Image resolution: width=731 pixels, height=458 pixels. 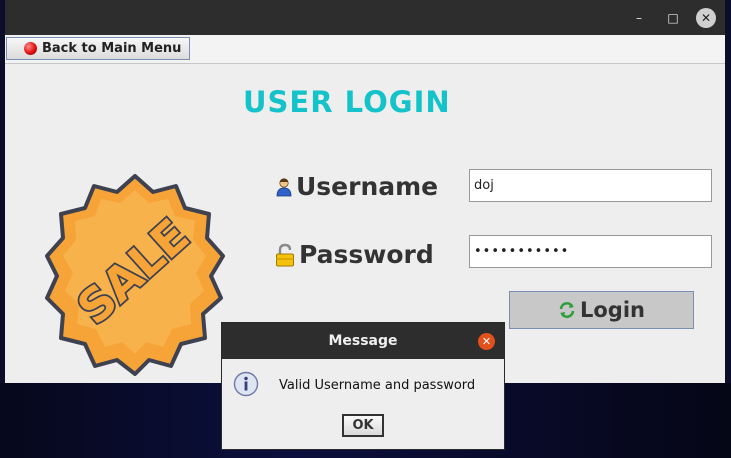 I want to click on minimize-button: –, so click(x=639, y=18).